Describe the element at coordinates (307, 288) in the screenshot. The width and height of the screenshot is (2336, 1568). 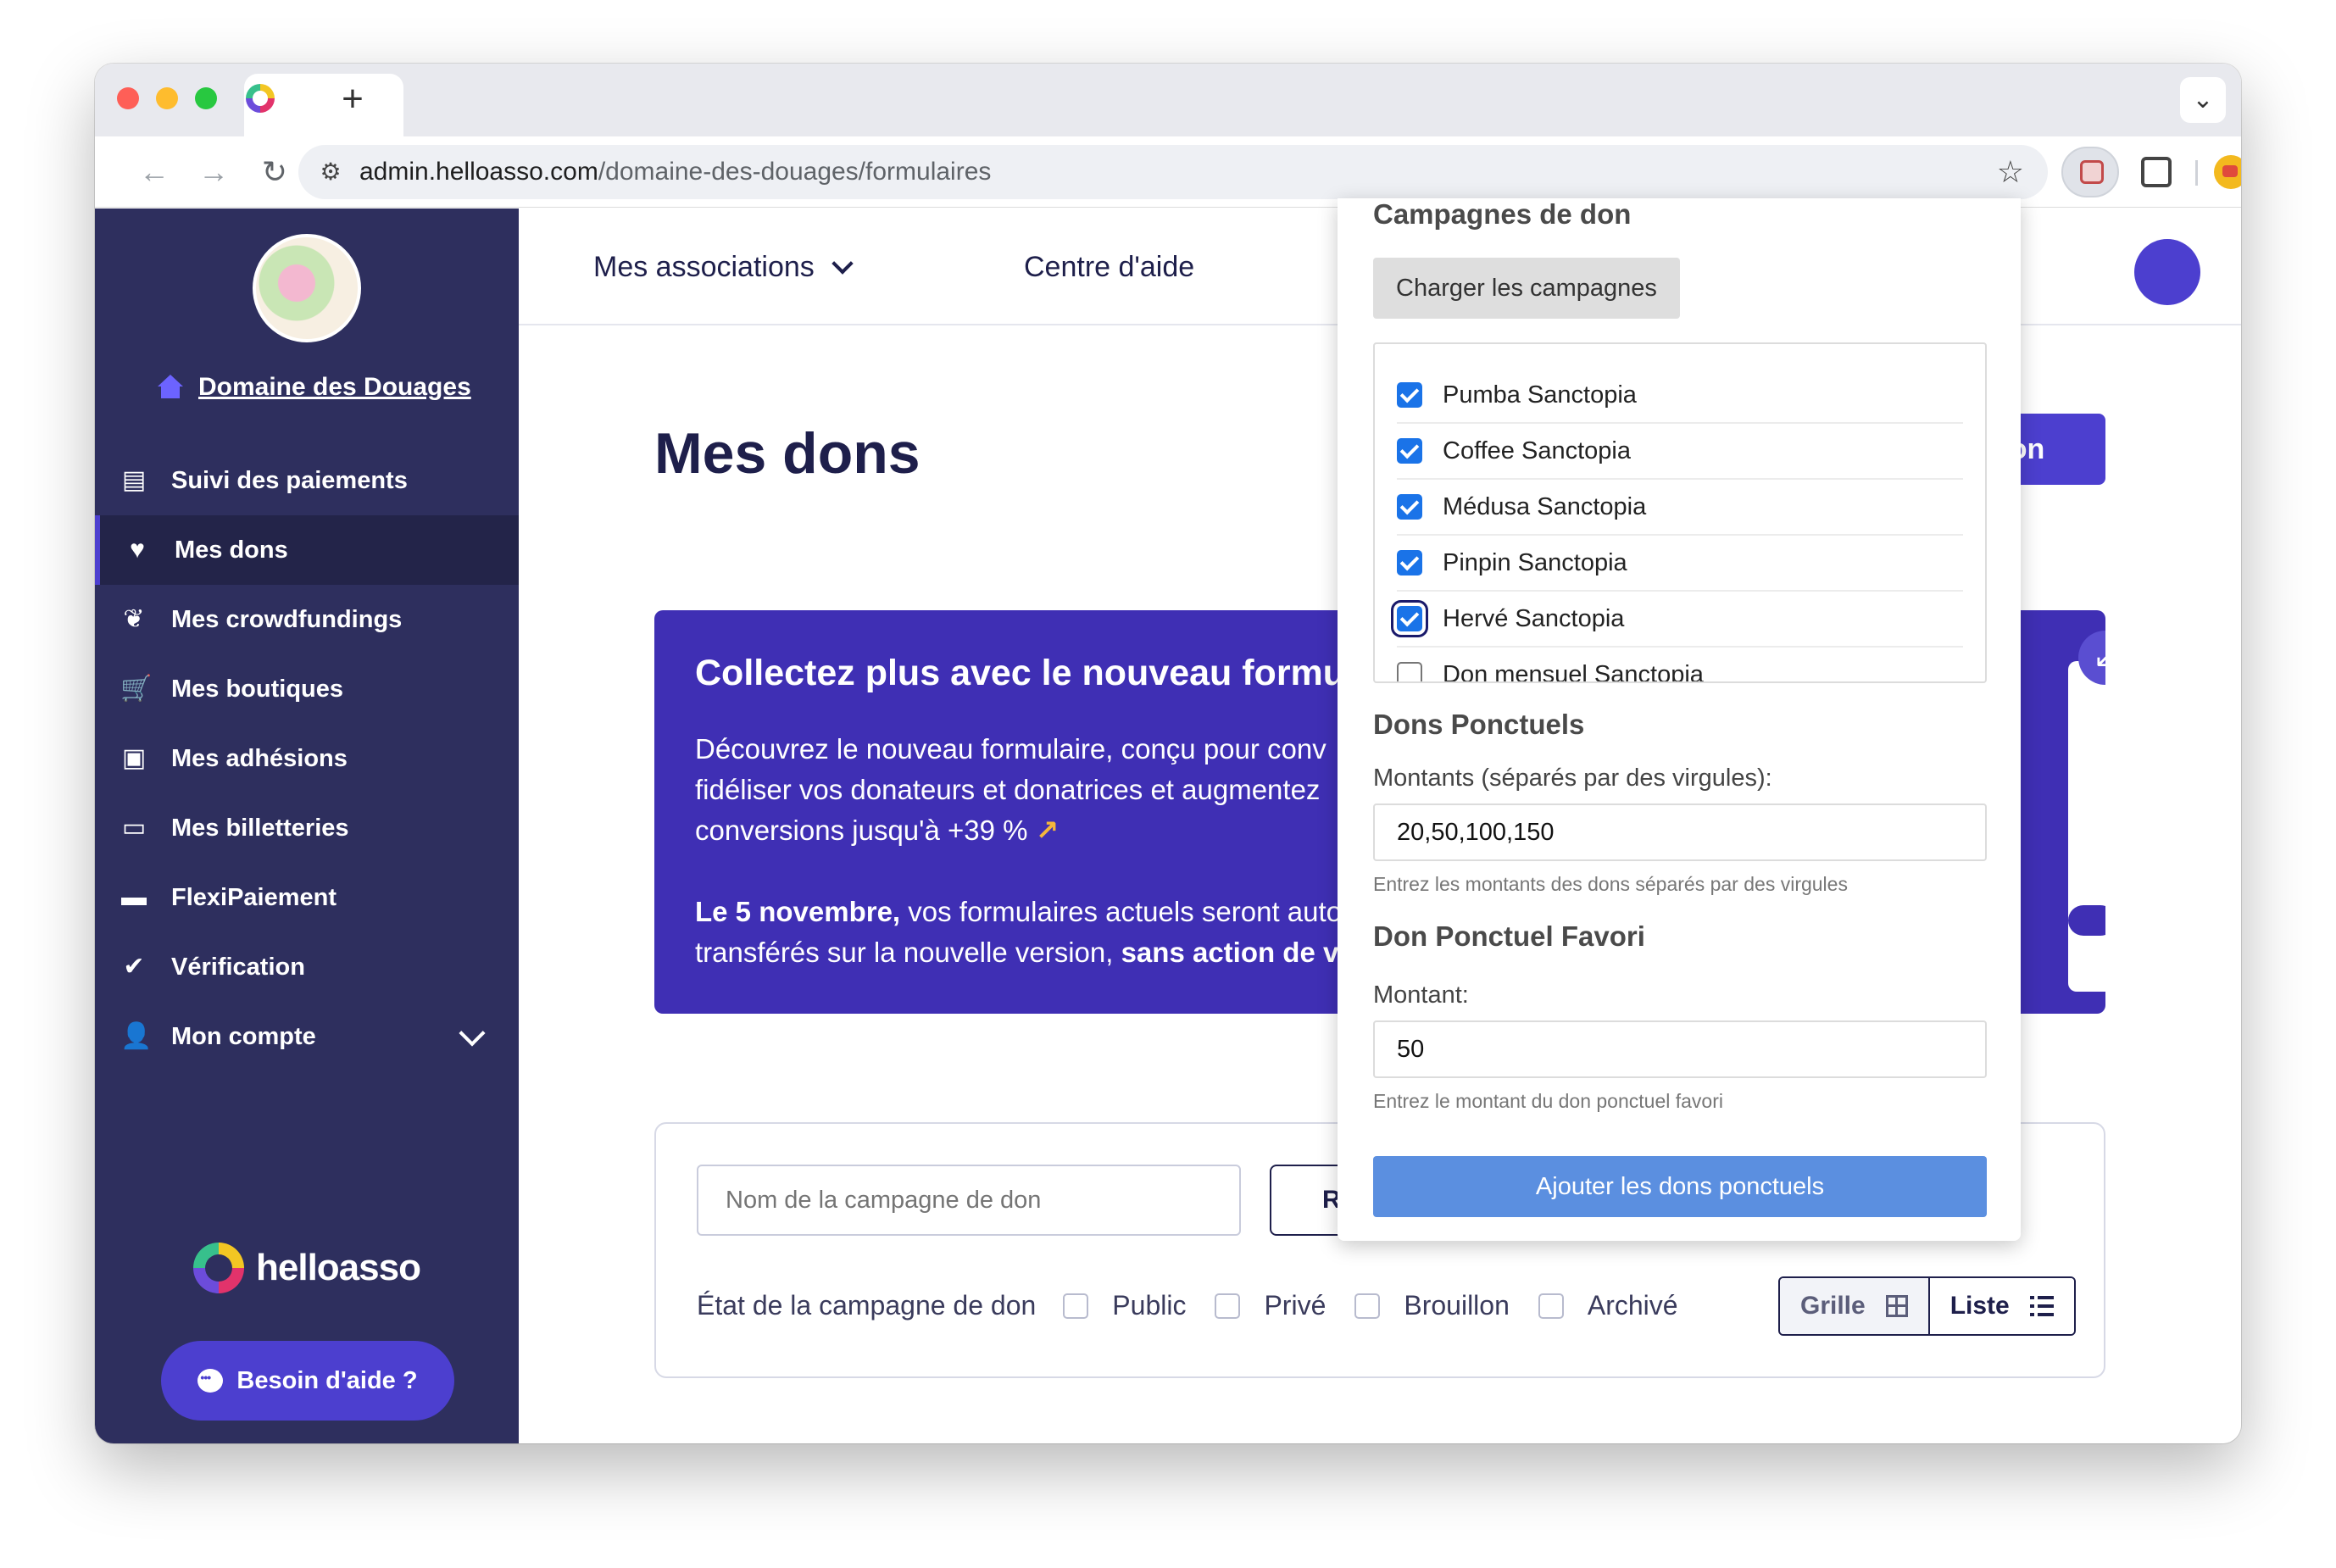
I see `organization-logo` at that location.